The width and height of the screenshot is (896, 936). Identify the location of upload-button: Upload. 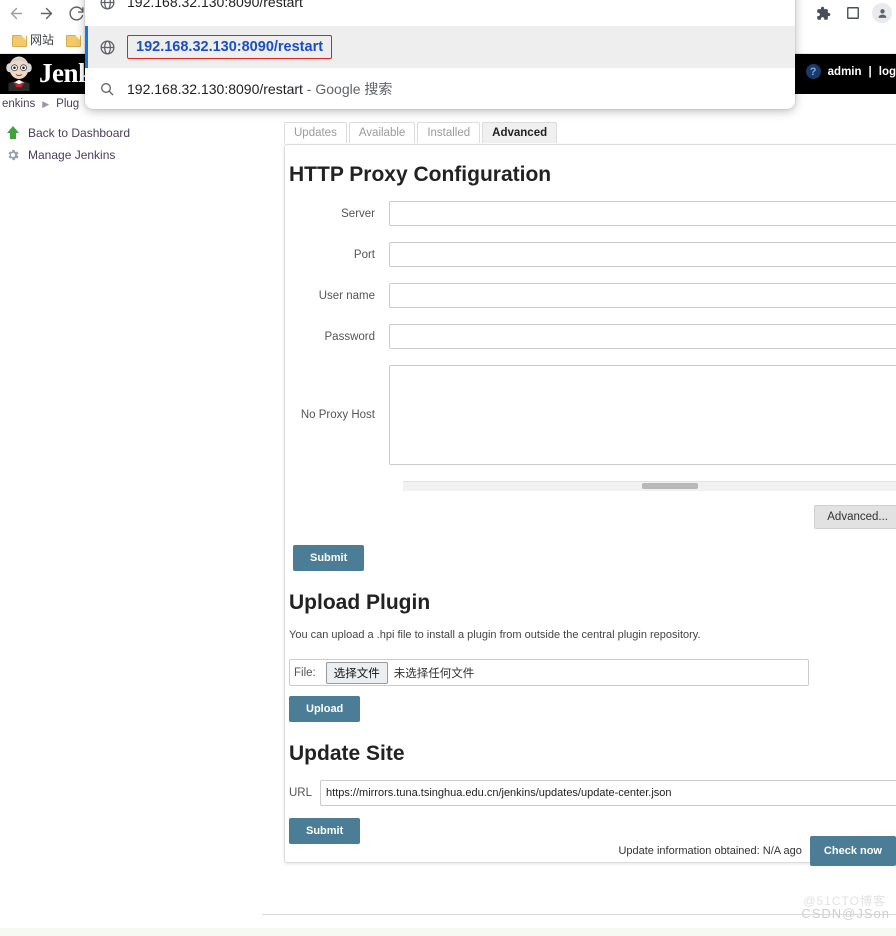
(325, 709).